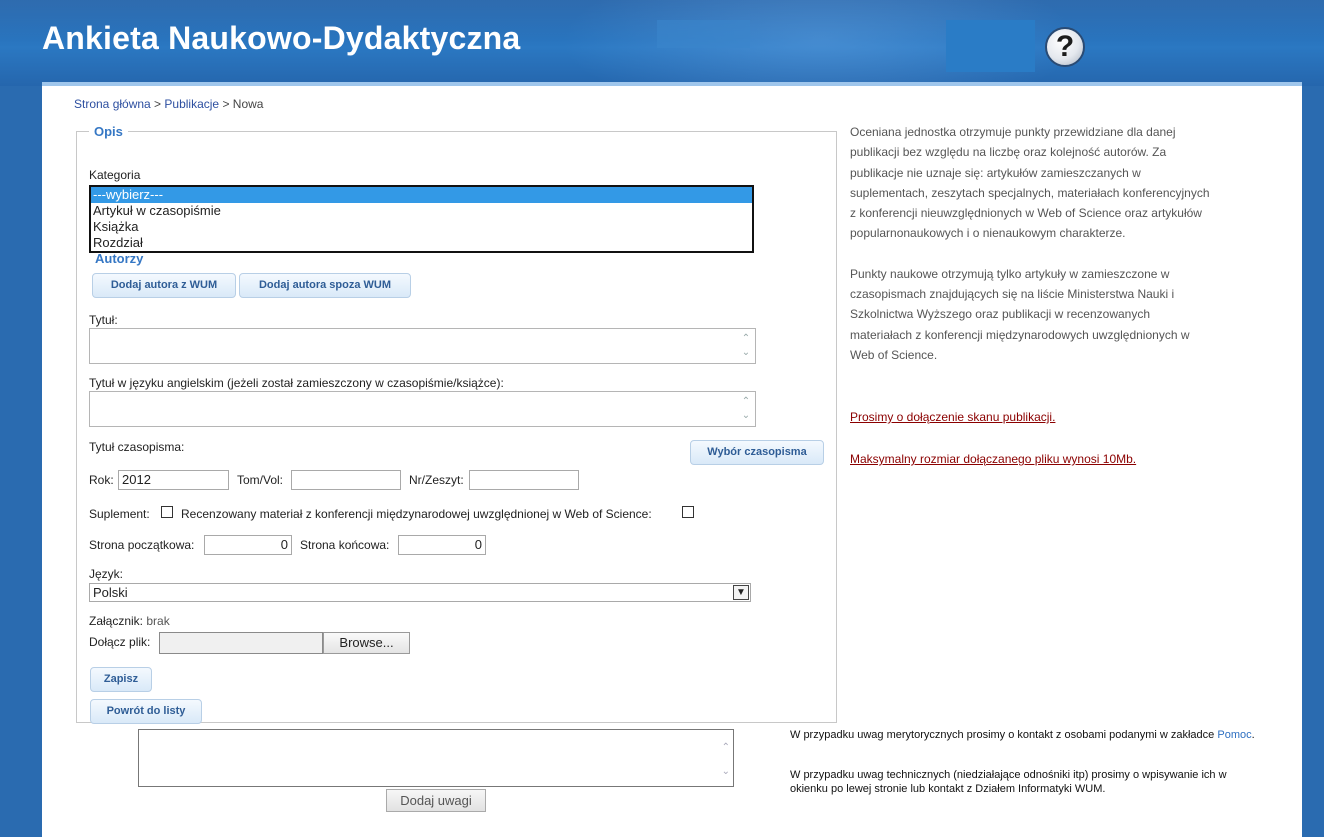  What do you see at coordinates (121, 679) in the screenshot?
I see `save-button: Zapisz` at bounding box center [121, 679].